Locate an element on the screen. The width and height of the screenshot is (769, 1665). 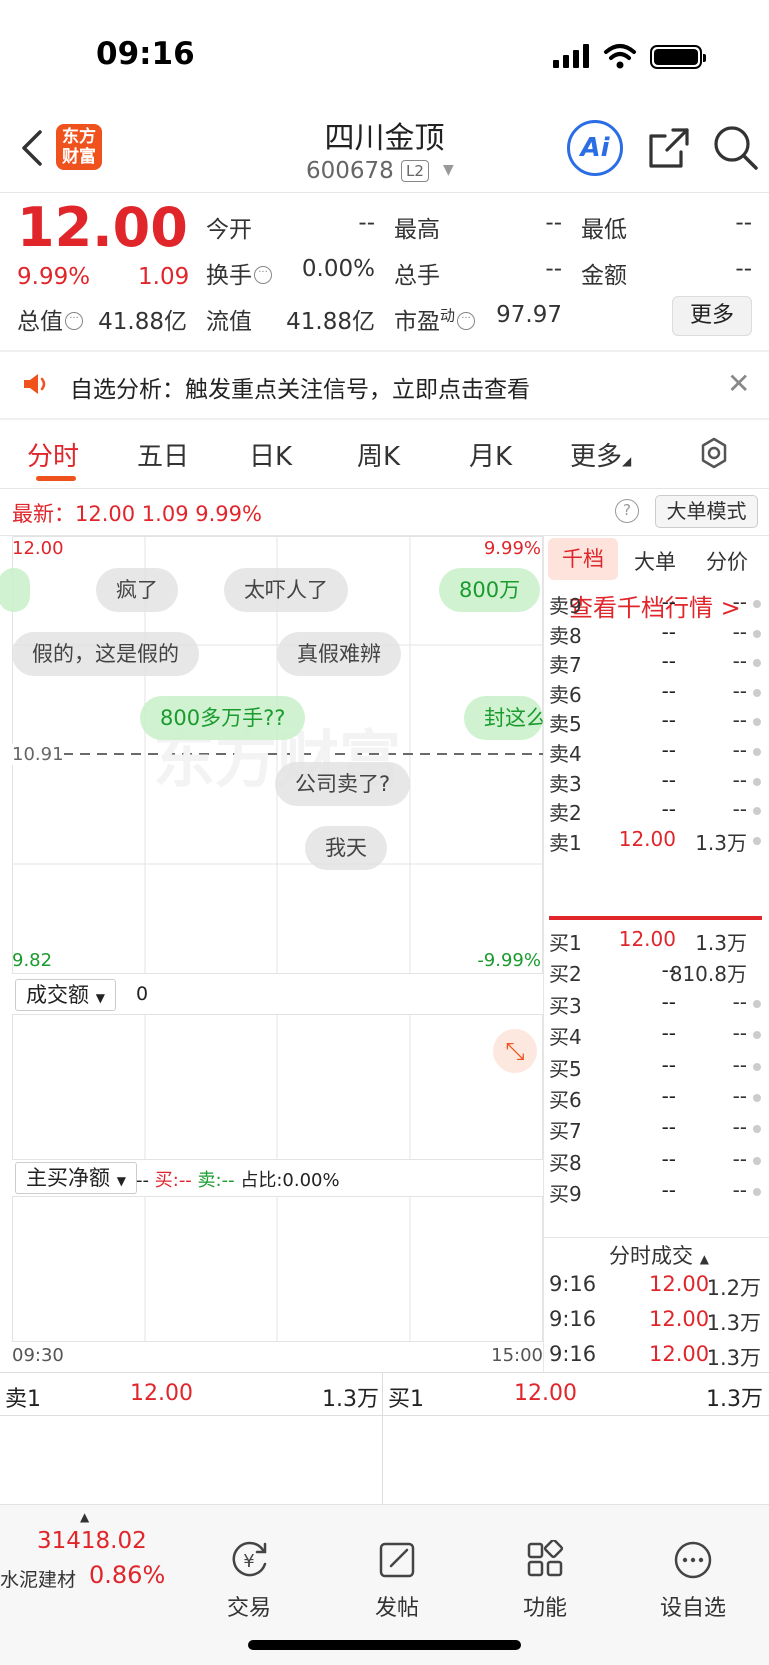
settings-icon is located at coordinates (714, 453).